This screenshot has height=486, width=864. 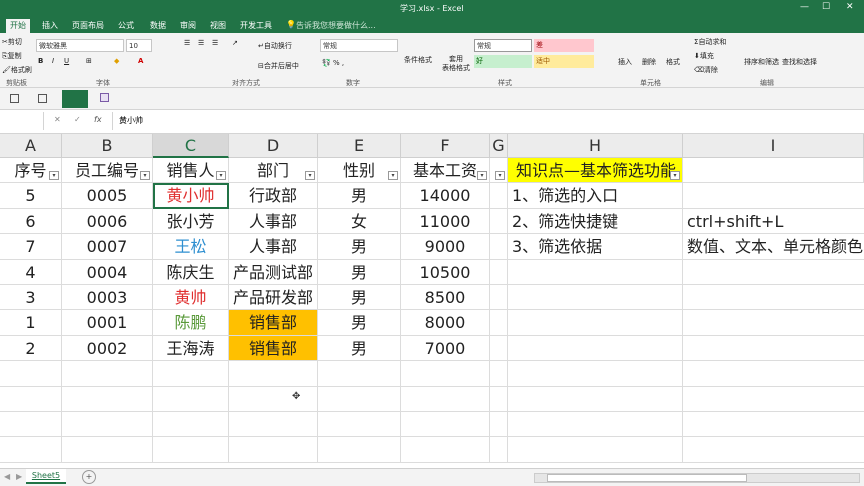 I want to click on table-cell: 3, so click(x=31, y=298).